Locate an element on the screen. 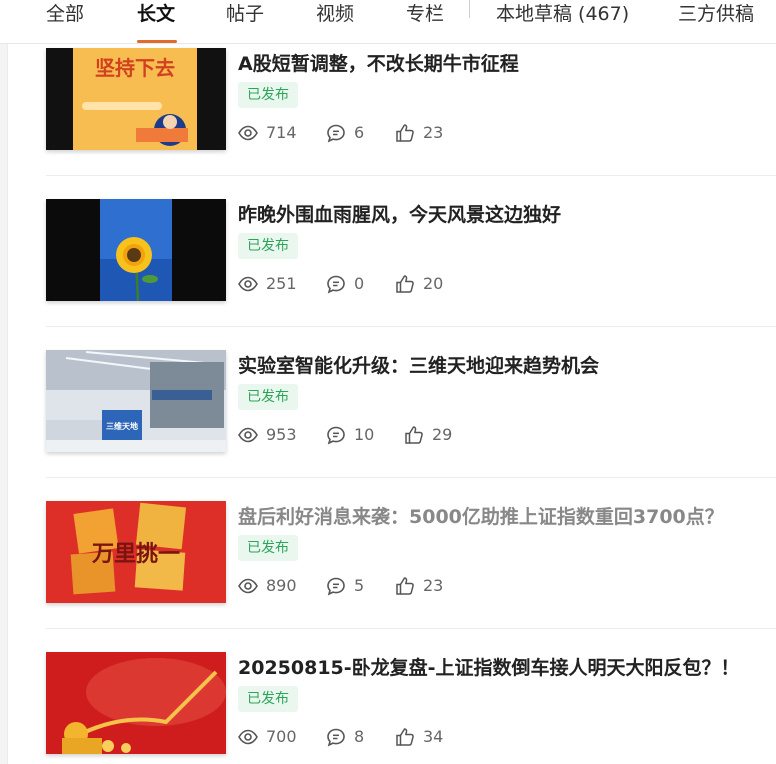 Image resolution: width=776 pixels, height=764 pixels. likes-count: 34 is located at coordinates (433, 736).